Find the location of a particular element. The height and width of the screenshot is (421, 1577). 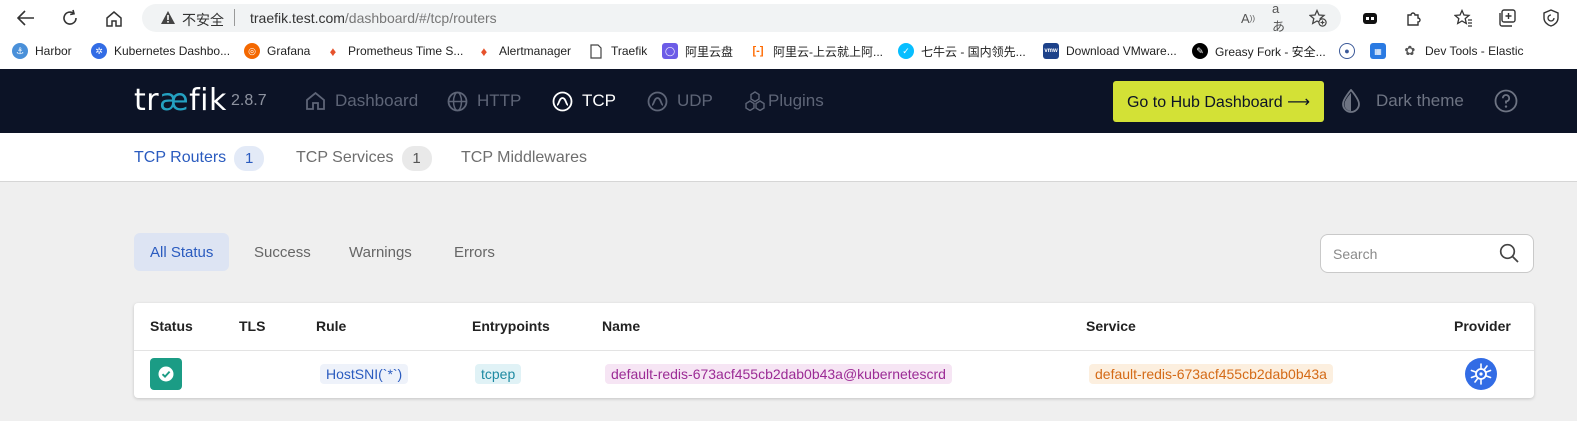

warning-icon is located at coordinates (168, 20).